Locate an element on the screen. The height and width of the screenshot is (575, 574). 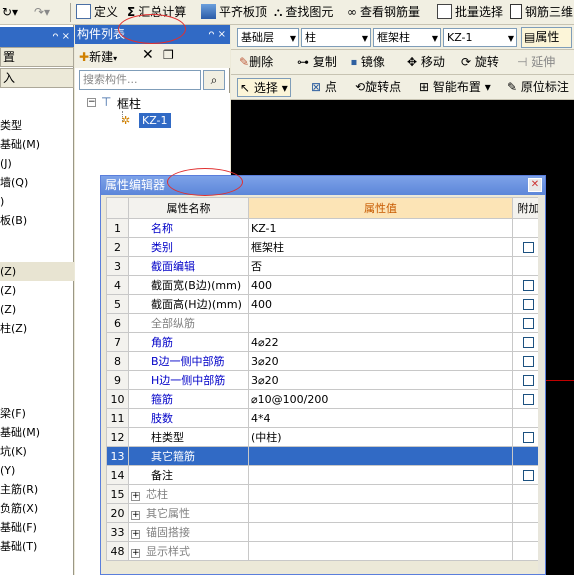
batch-select-button: 批量选择 is located at coordinates (470, 12).